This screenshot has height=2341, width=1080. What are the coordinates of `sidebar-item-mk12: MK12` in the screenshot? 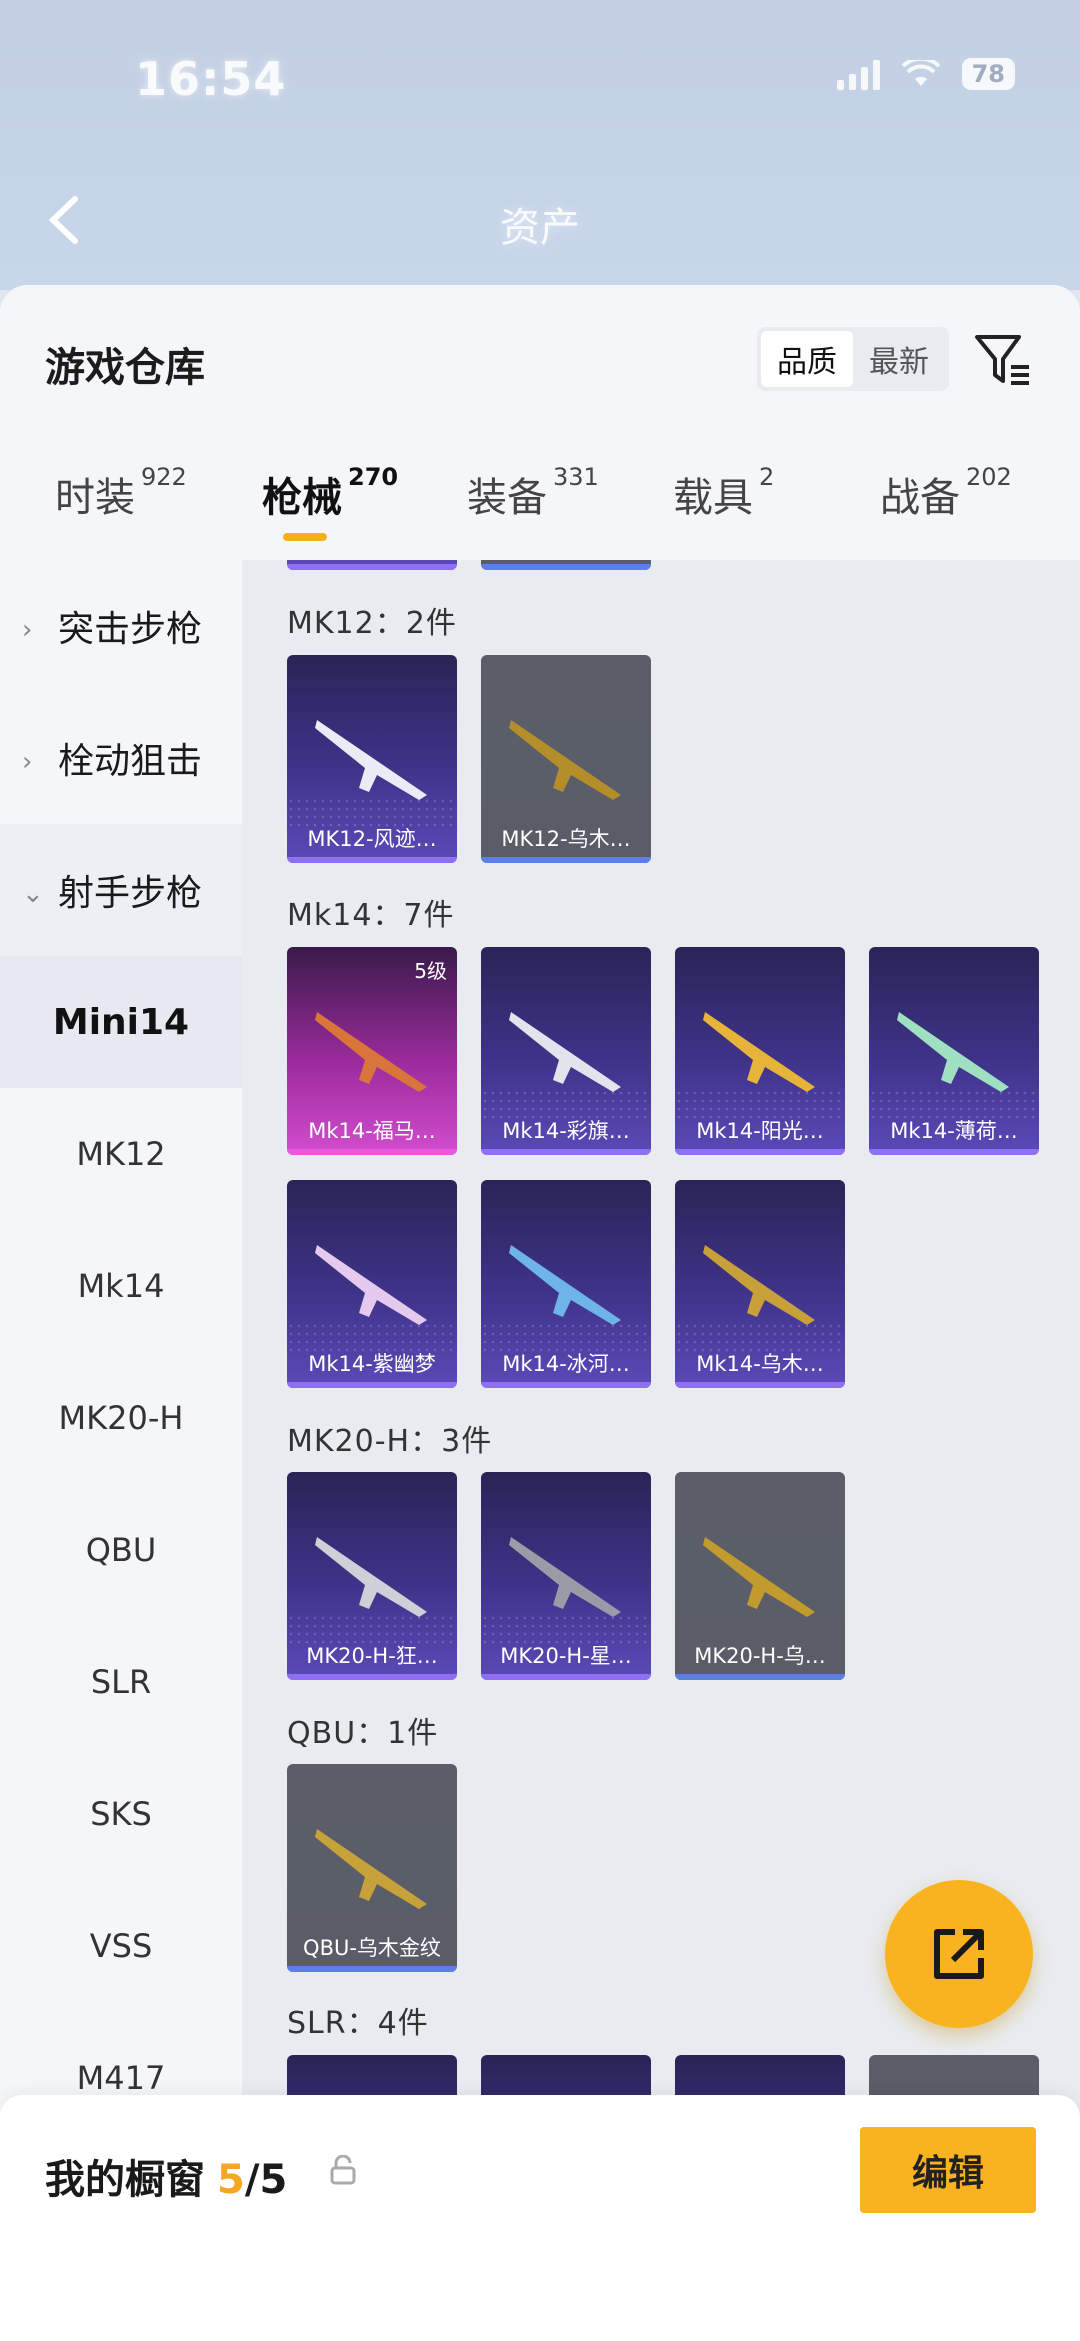 It's located at (121, 1154).